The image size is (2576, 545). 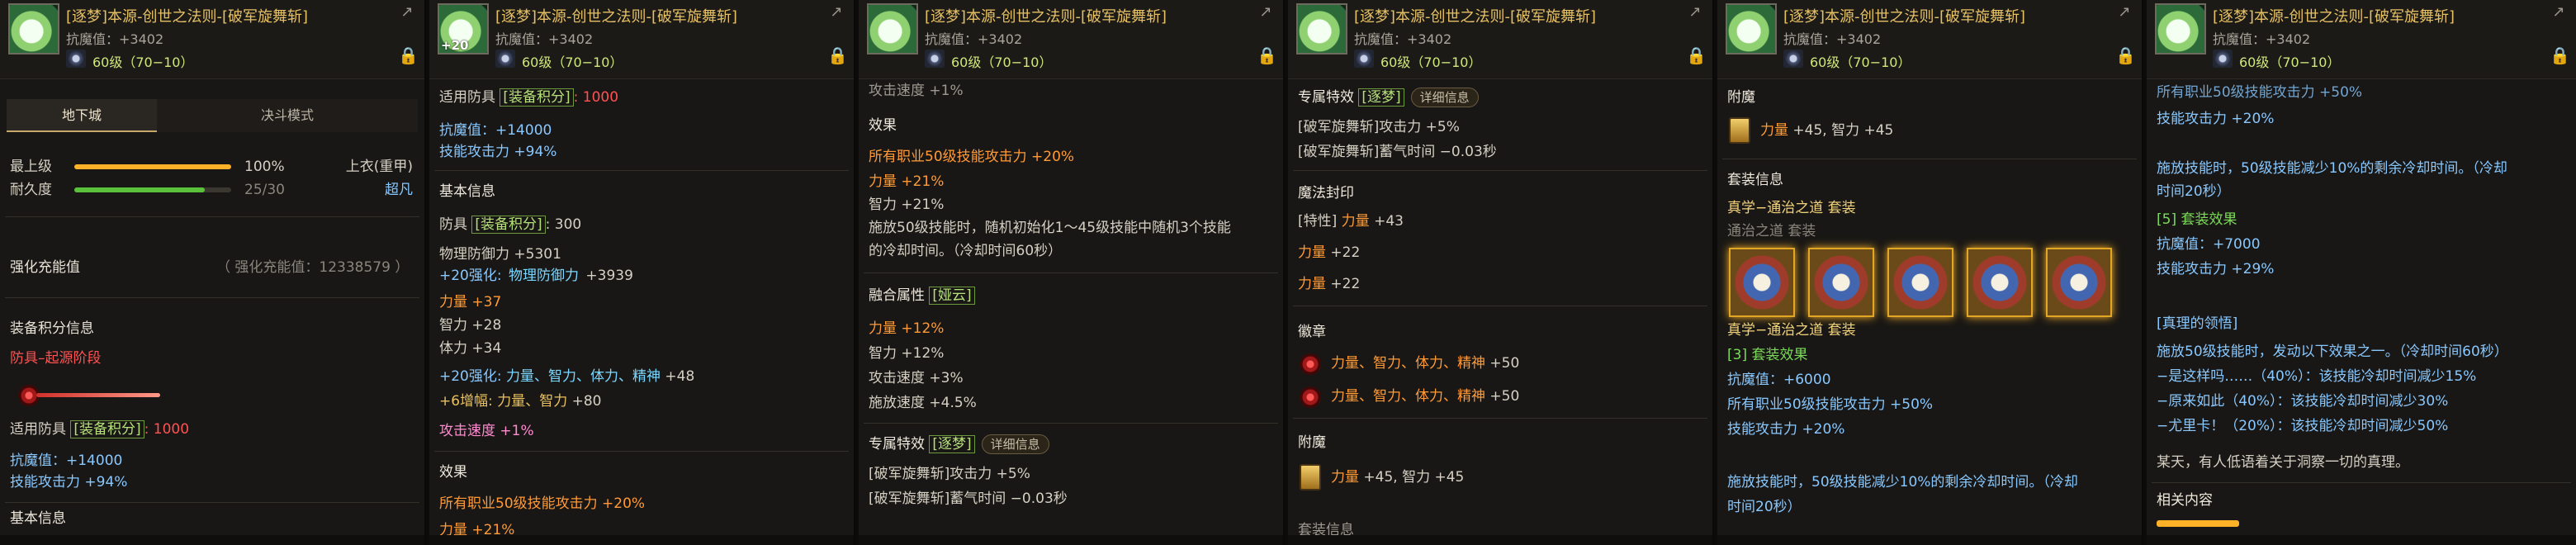 What do you see at coordinates (1767, 355) in the screenshot?
I see `set-effect-heading: [3] 套装效果` at bounding box center [1767, 355].